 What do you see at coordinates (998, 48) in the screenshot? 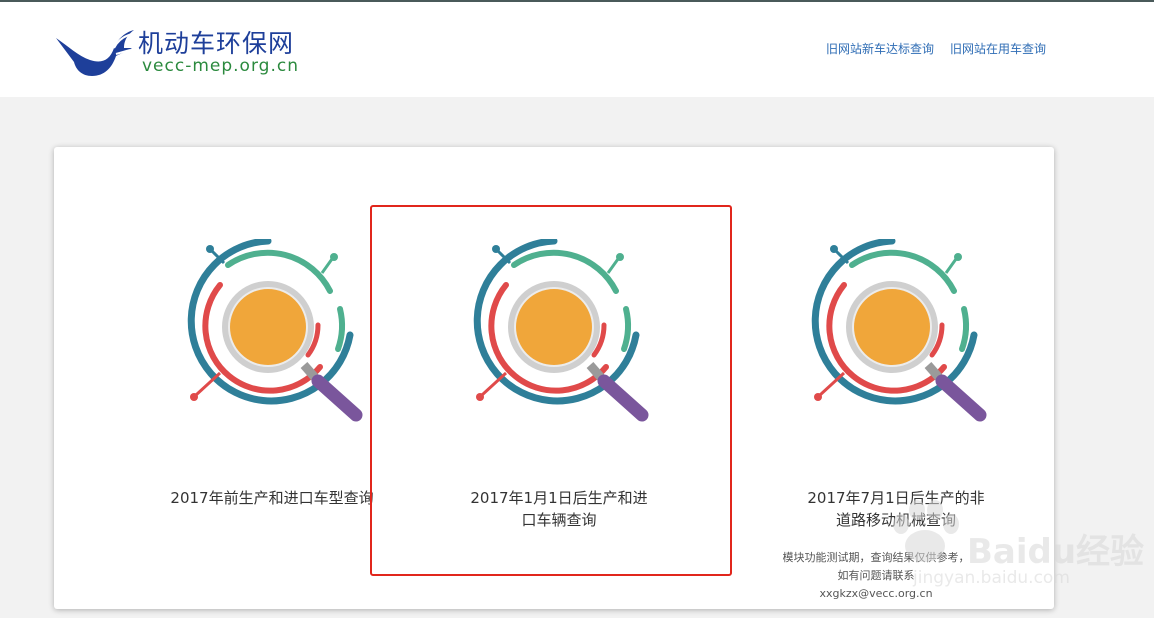
I see `nav-old-in-use-vehicle-query: 旧网站在用车查询` at bounding box center [998, 48].